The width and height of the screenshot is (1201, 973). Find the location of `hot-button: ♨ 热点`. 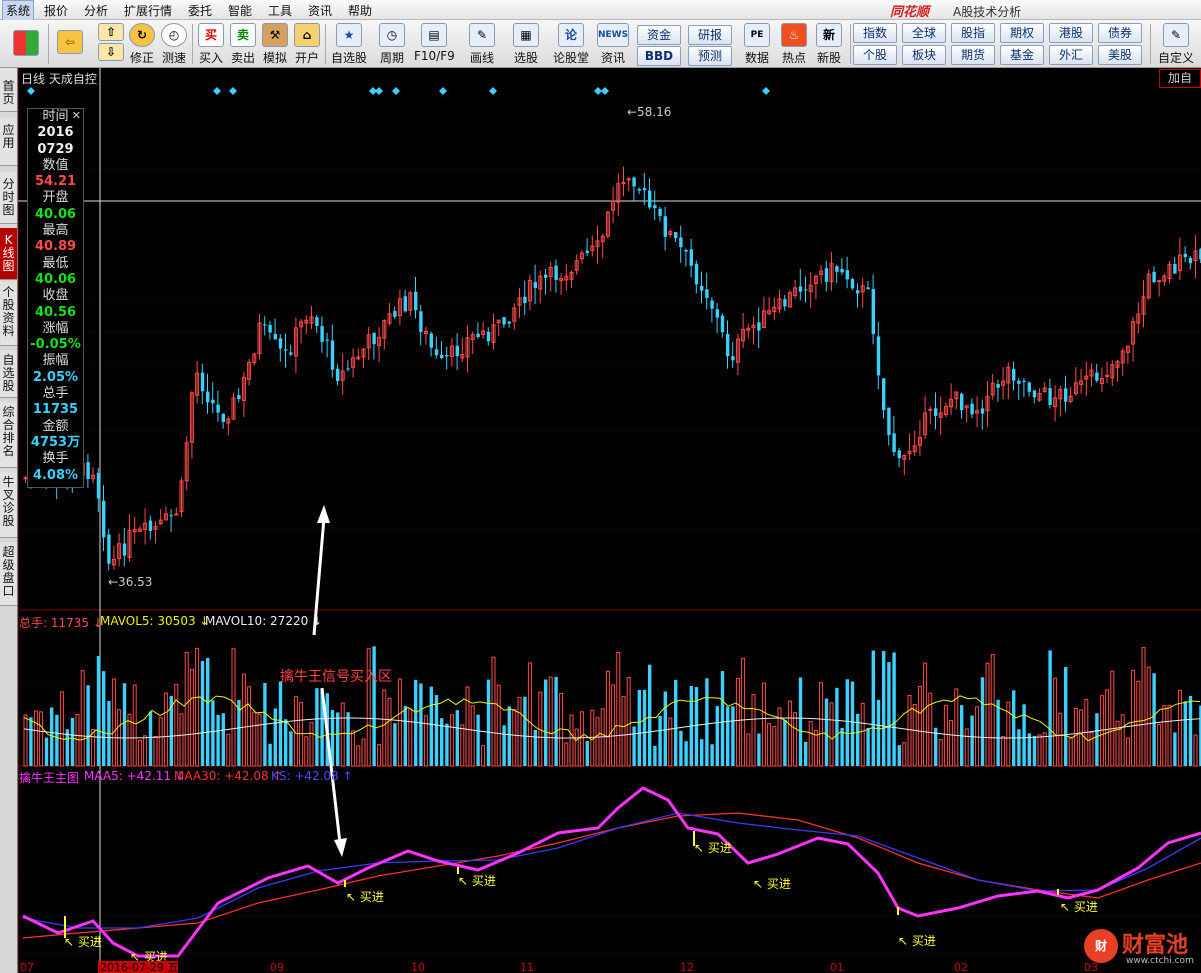

hot-button: ♨ 热点 is located at coordinates (794, 44).